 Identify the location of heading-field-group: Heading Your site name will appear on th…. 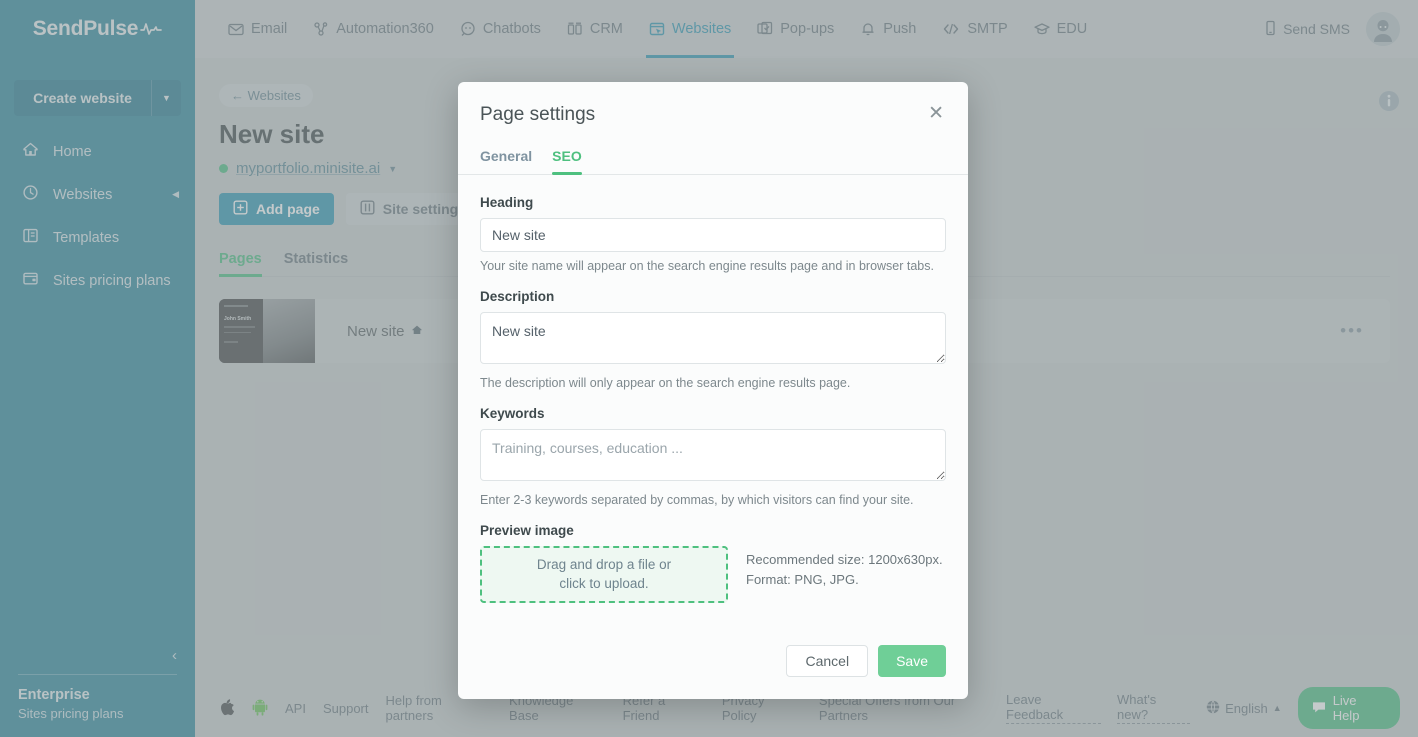
(713, 234).